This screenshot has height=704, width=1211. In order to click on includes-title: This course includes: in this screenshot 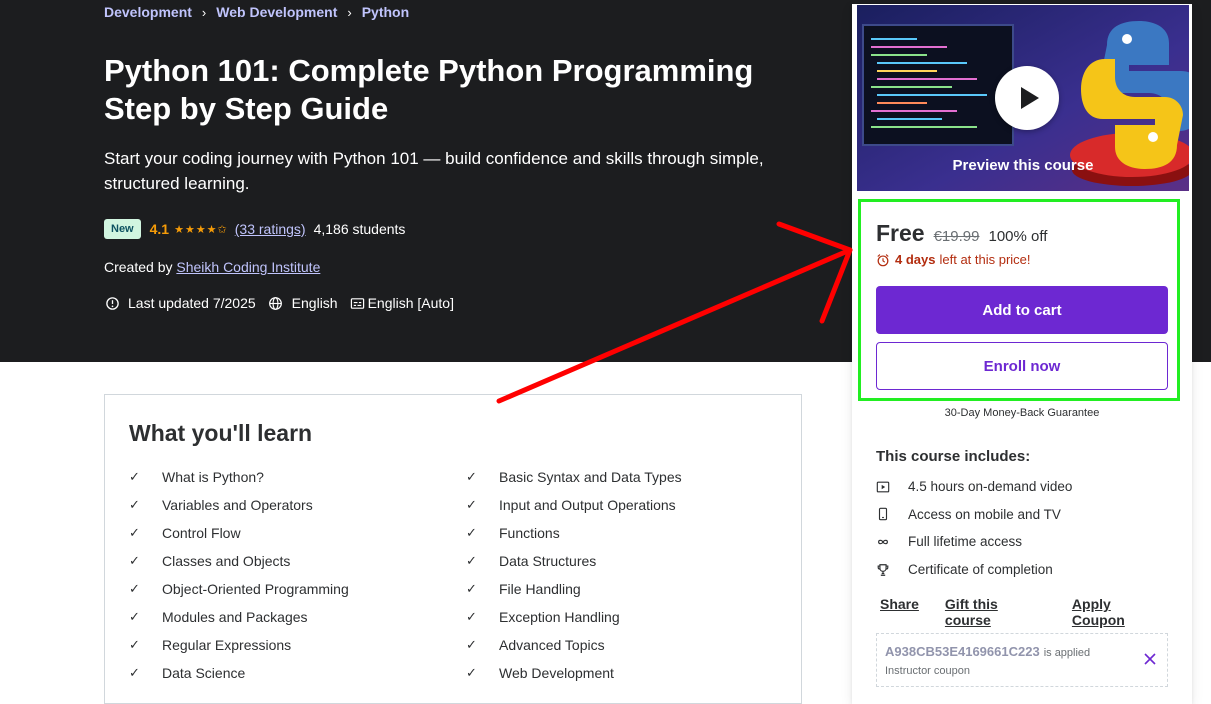, I will do `click(953, 456)`.